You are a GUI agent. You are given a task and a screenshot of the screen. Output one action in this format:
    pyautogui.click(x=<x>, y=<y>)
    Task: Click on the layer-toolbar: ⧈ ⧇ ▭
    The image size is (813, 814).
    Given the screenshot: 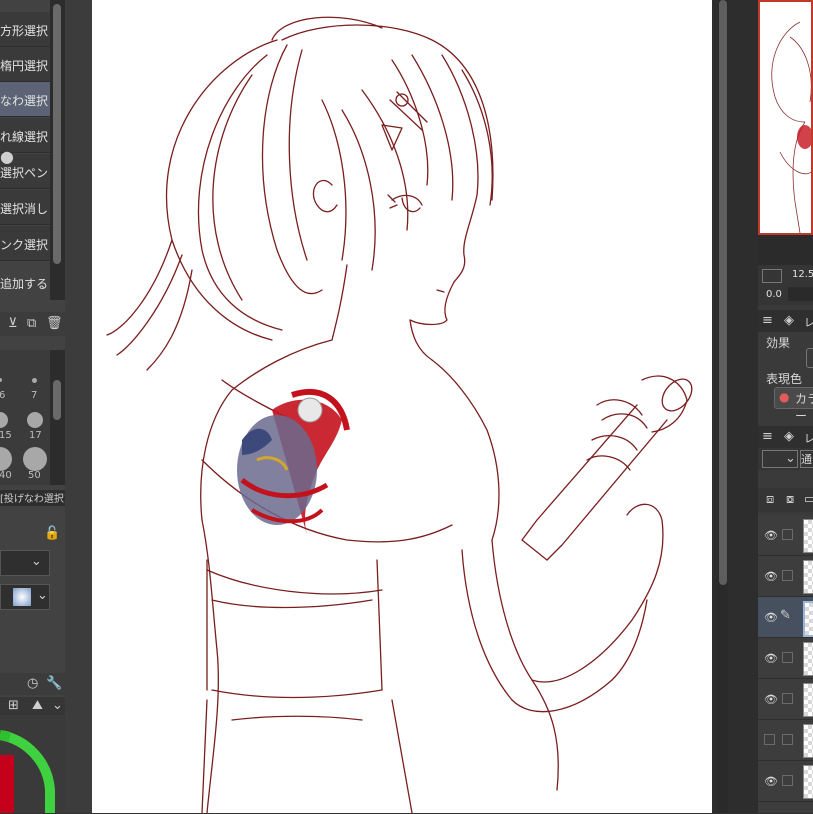 What is the action you would take?
    pyautogui.click(x=785, y=500)
    